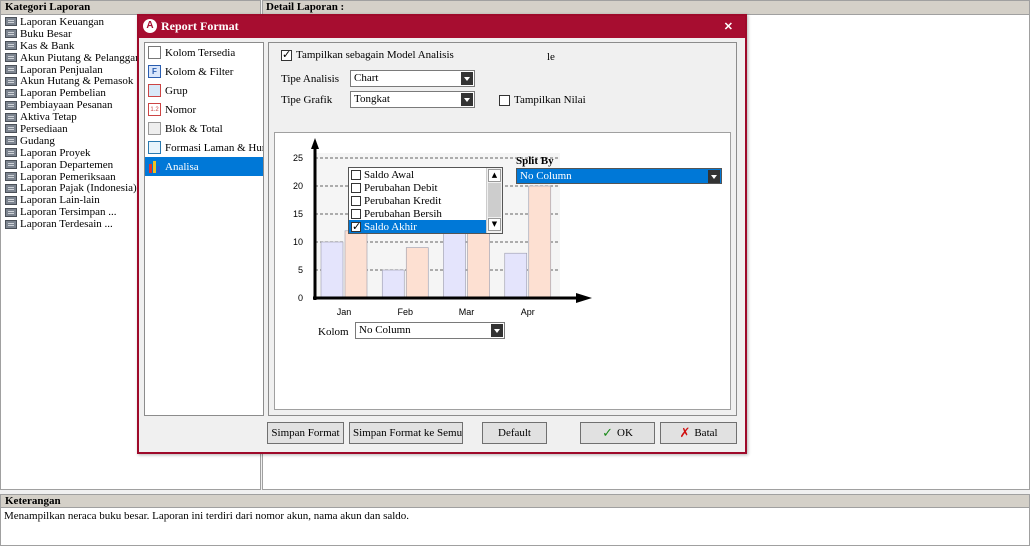 The width and height of the screenshot is (1030, 546). I want to click on ok-button: ✓ OK, so click(617, 433).